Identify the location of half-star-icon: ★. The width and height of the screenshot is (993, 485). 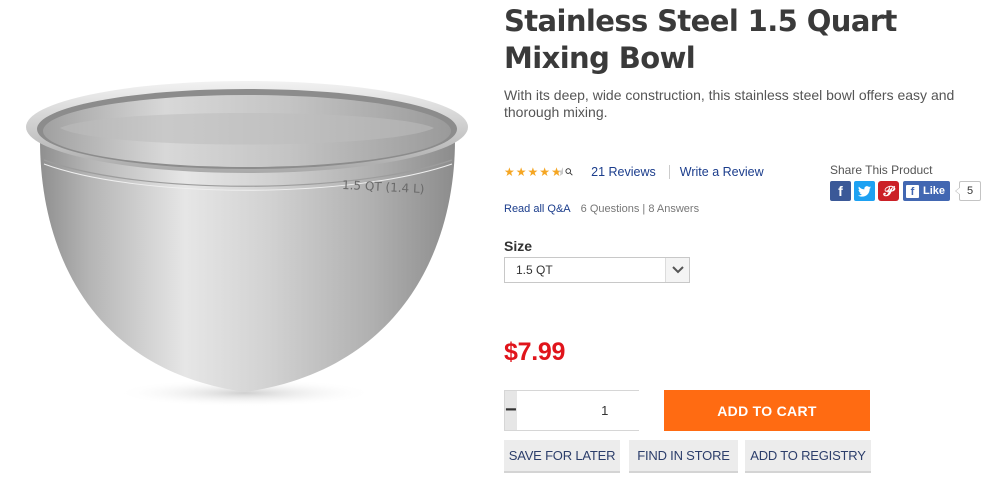
(557, 172).